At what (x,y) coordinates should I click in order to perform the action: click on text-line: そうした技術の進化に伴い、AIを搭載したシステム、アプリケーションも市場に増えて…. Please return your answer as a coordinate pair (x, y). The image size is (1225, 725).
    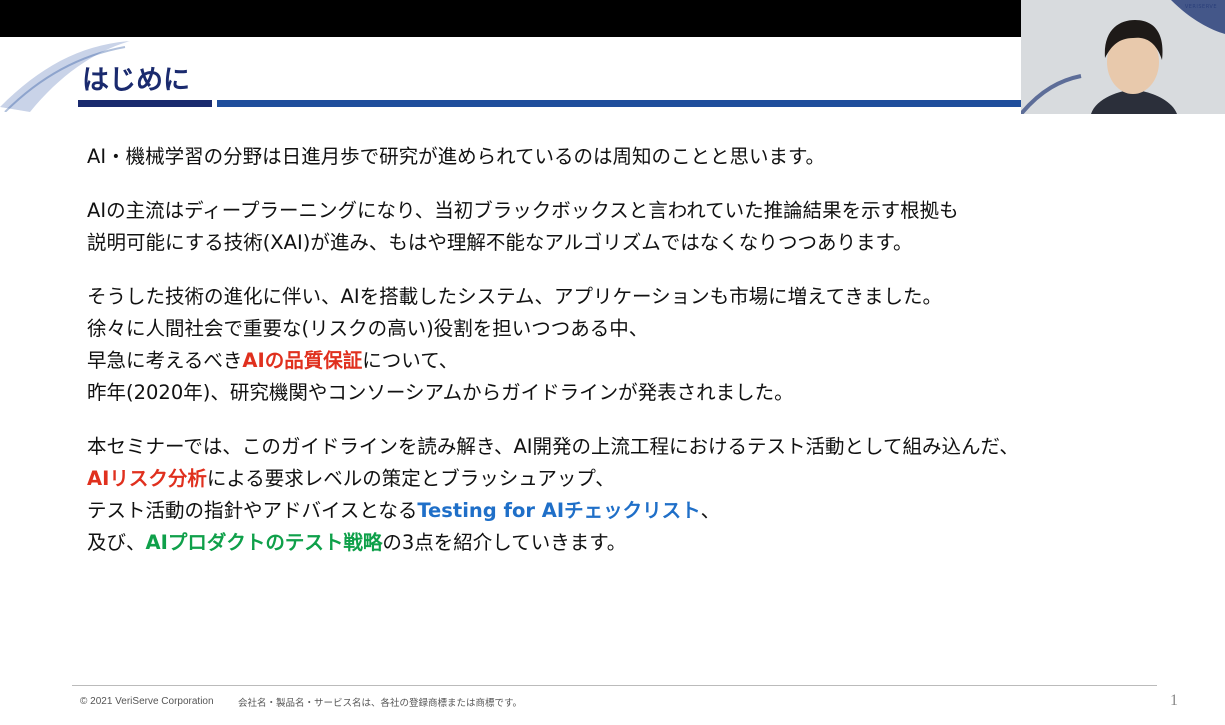
    Looking at the image, I should click on (515, 296).